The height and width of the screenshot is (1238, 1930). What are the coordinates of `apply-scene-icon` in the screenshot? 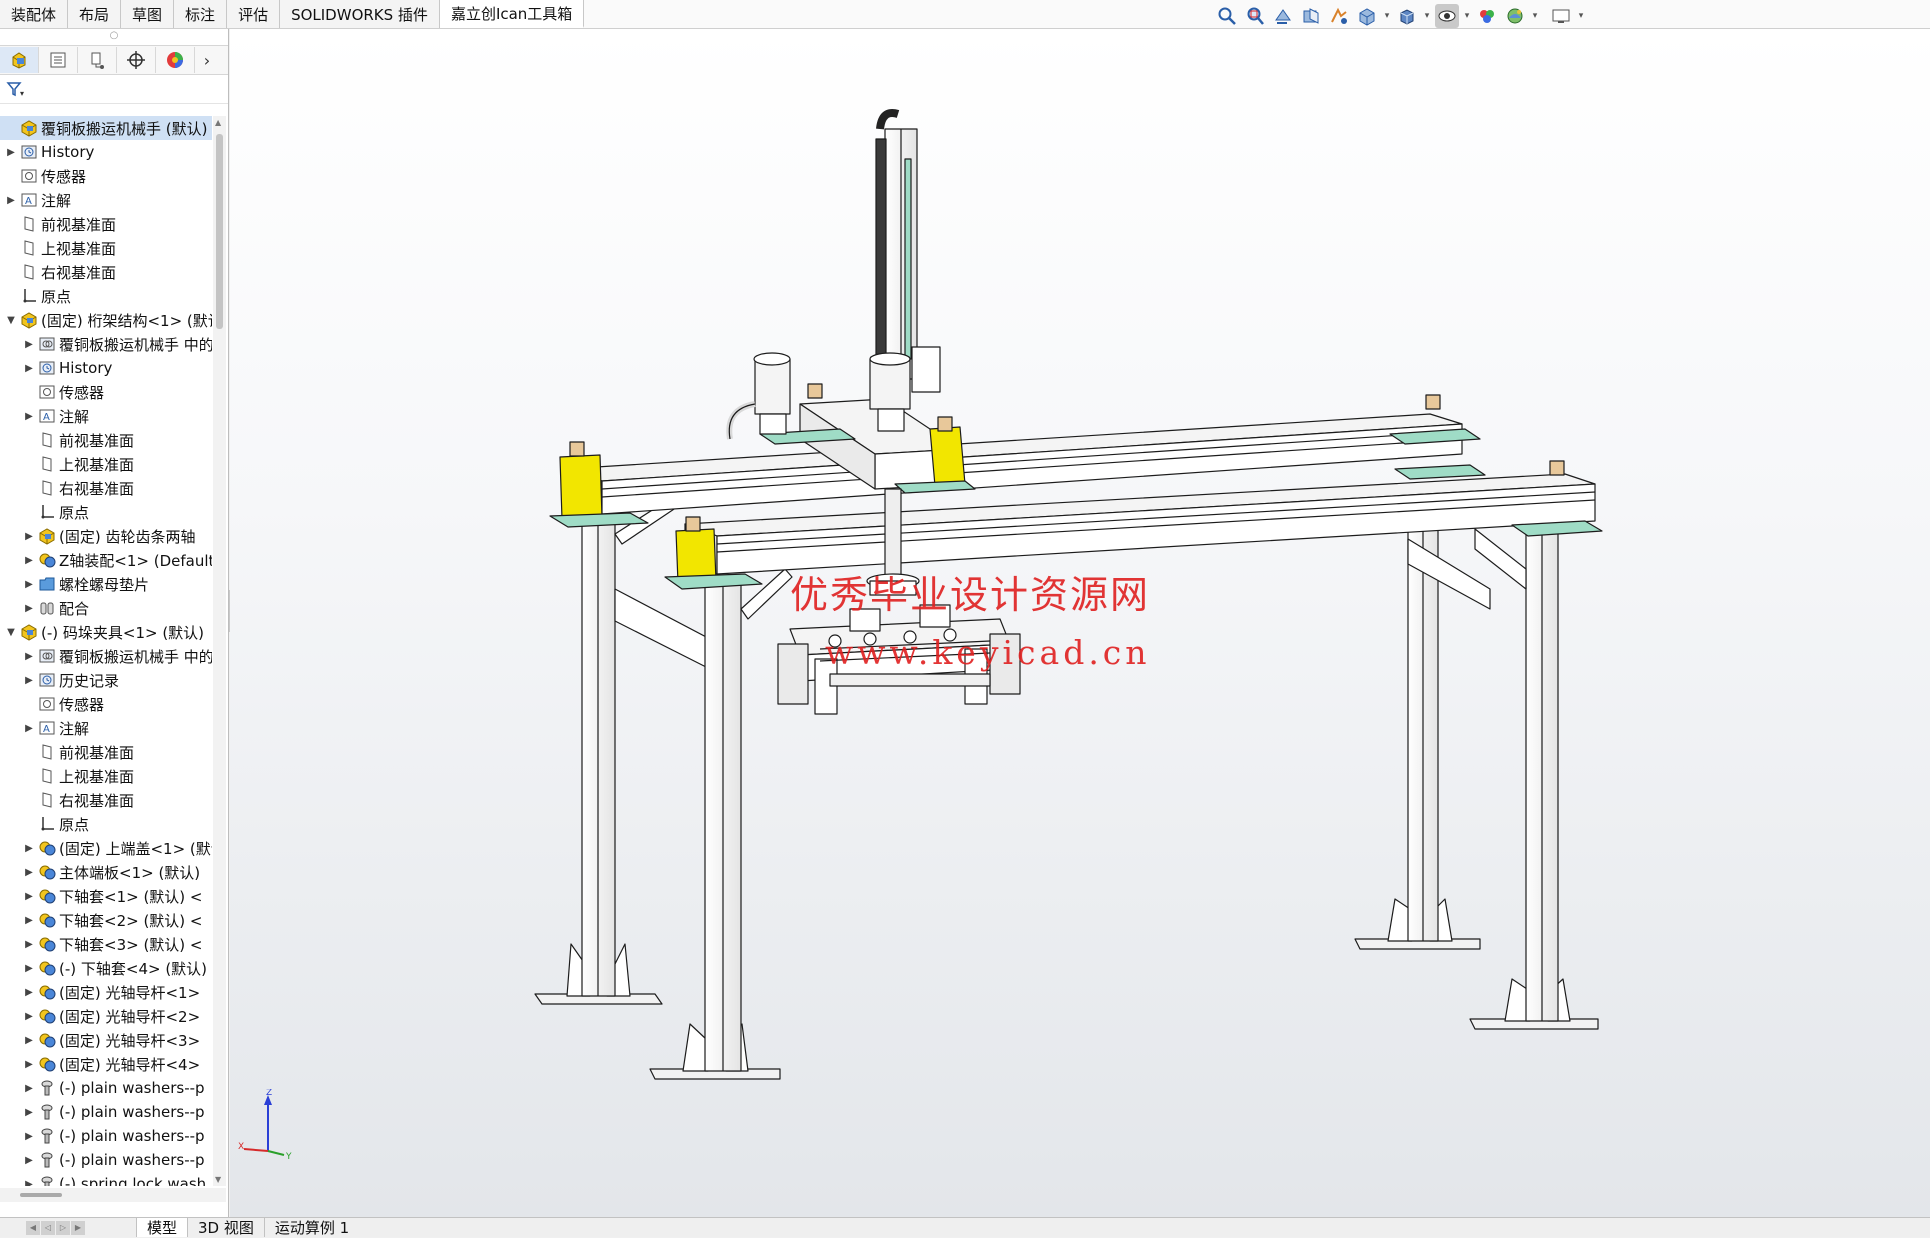 It's located at (1515, 16).